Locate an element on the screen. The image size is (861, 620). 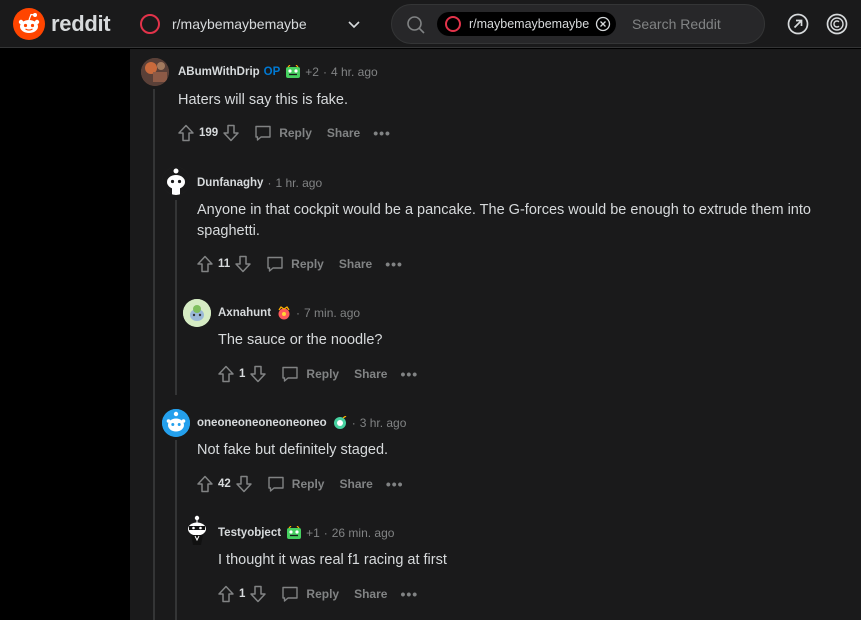
subreddit-chip-icon is located at coordinates (453, 24).